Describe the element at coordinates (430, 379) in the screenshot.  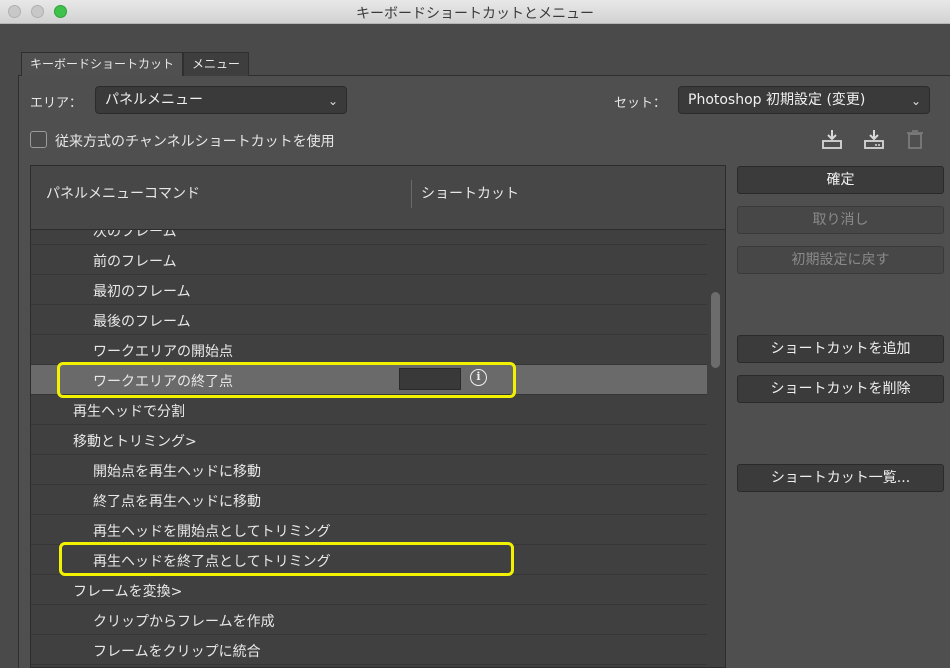
I see `shortcut-input` at that location.